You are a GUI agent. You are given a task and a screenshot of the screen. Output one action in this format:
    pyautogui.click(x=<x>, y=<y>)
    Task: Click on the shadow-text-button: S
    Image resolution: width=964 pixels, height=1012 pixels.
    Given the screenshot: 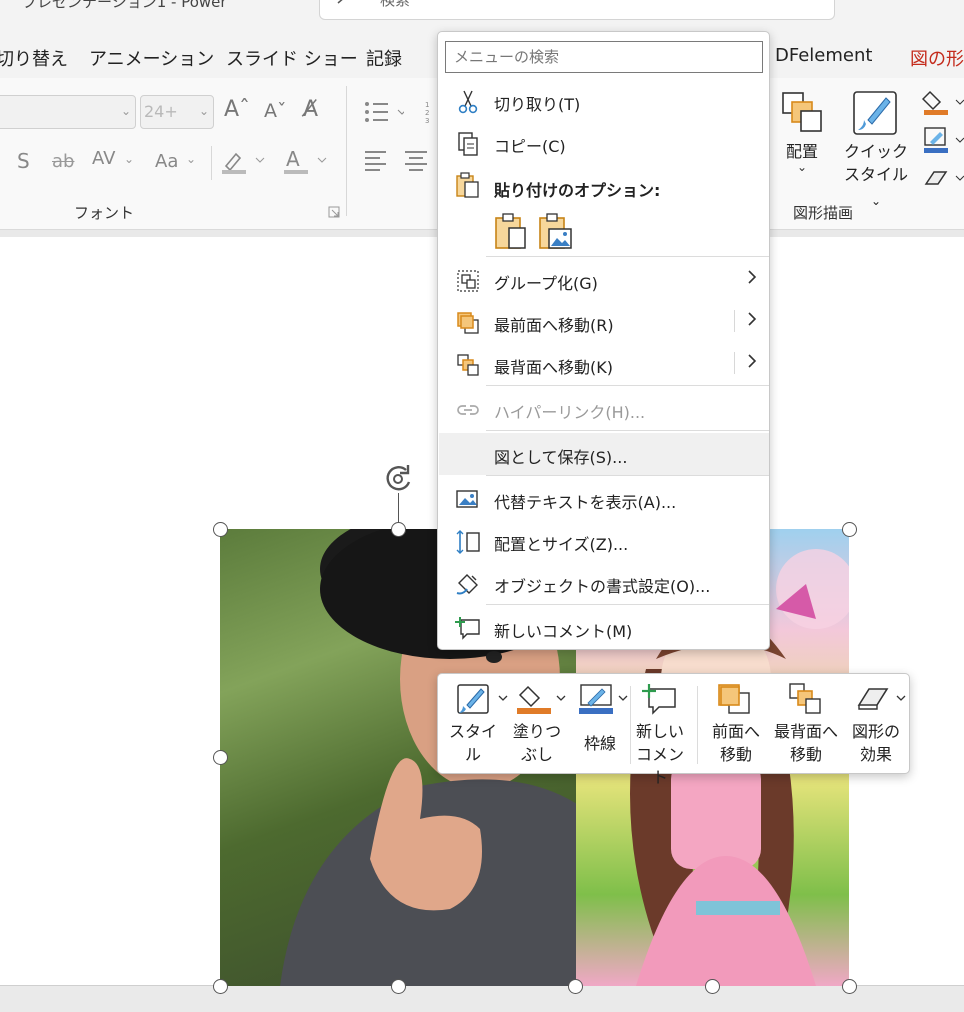 What is the action you would take?
    pyautogui.click(x=23, y=161)
    